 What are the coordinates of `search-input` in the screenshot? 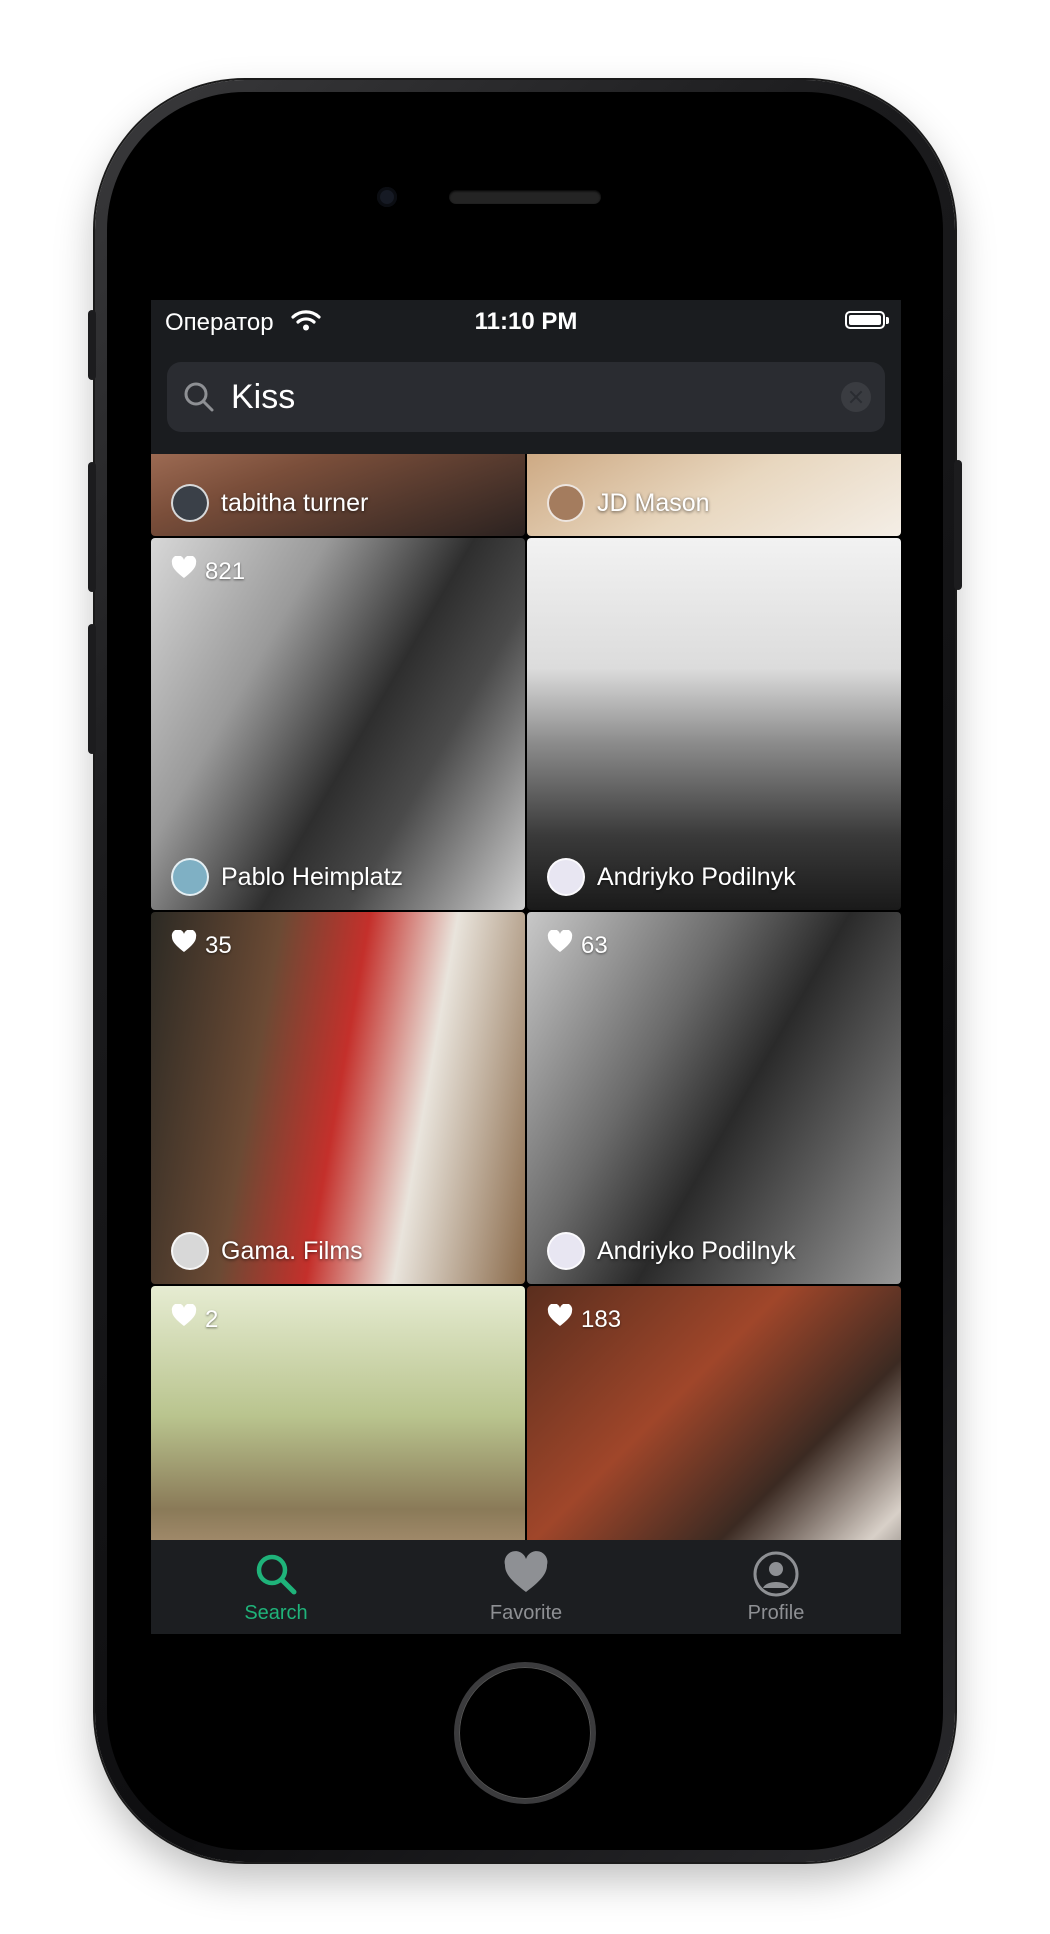 It's located at (511, 397).